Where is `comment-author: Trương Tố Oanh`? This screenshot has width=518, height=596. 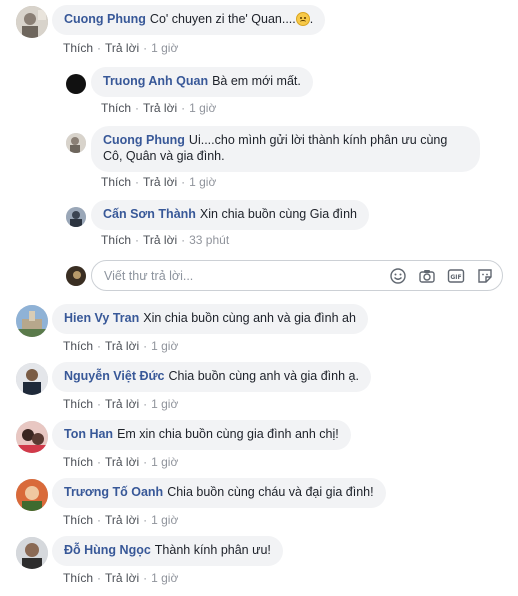 comment-author: Trương Tố Oanh is located at coordinates (113, 492).